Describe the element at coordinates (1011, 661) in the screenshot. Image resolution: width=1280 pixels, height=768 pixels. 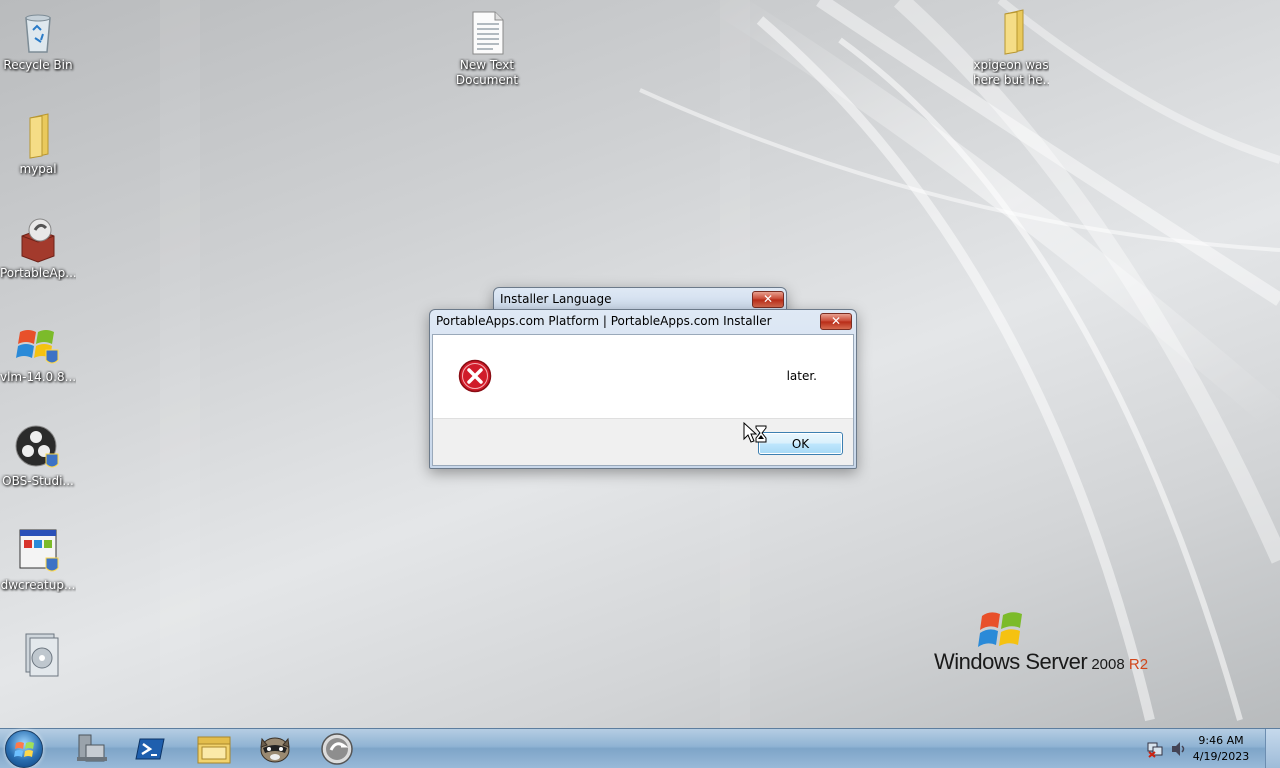
I see `brand-name: Windows Server` at that location.